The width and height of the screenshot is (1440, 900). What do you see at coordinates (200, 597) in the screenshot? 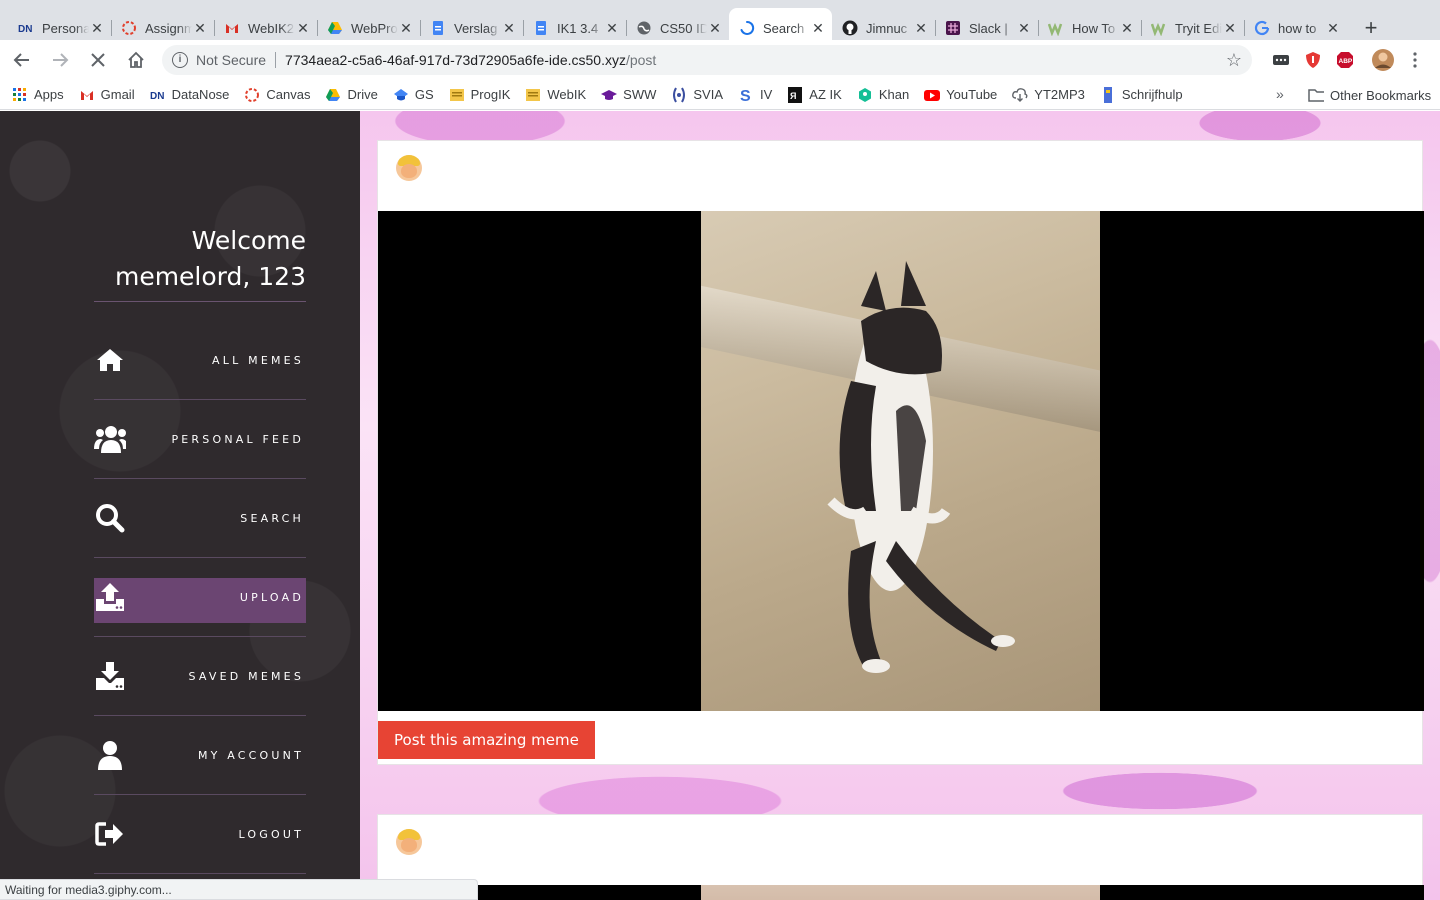
I see `sidebar-item-upload: UPLOAD` at bounding box center [200, 597].